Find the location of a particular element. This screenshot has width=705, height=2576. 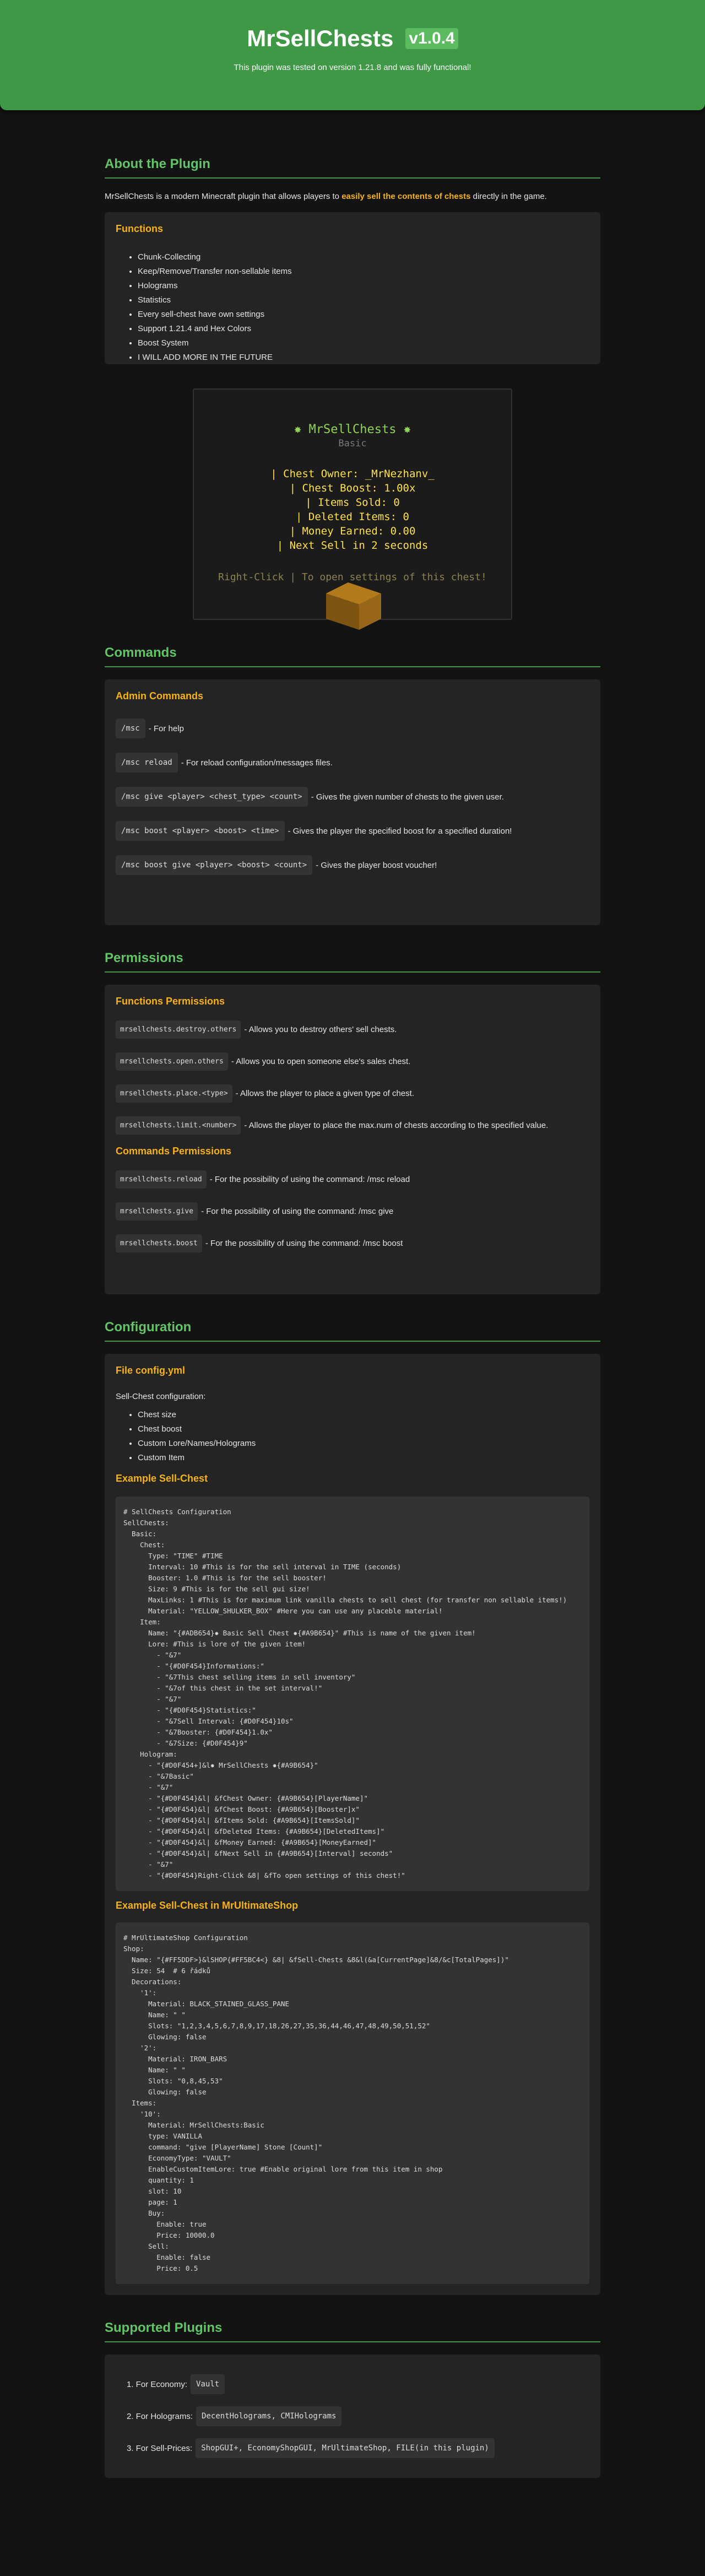

preview-title: ✸ MrSellChests ✸ is located at coordinates (352, 429).